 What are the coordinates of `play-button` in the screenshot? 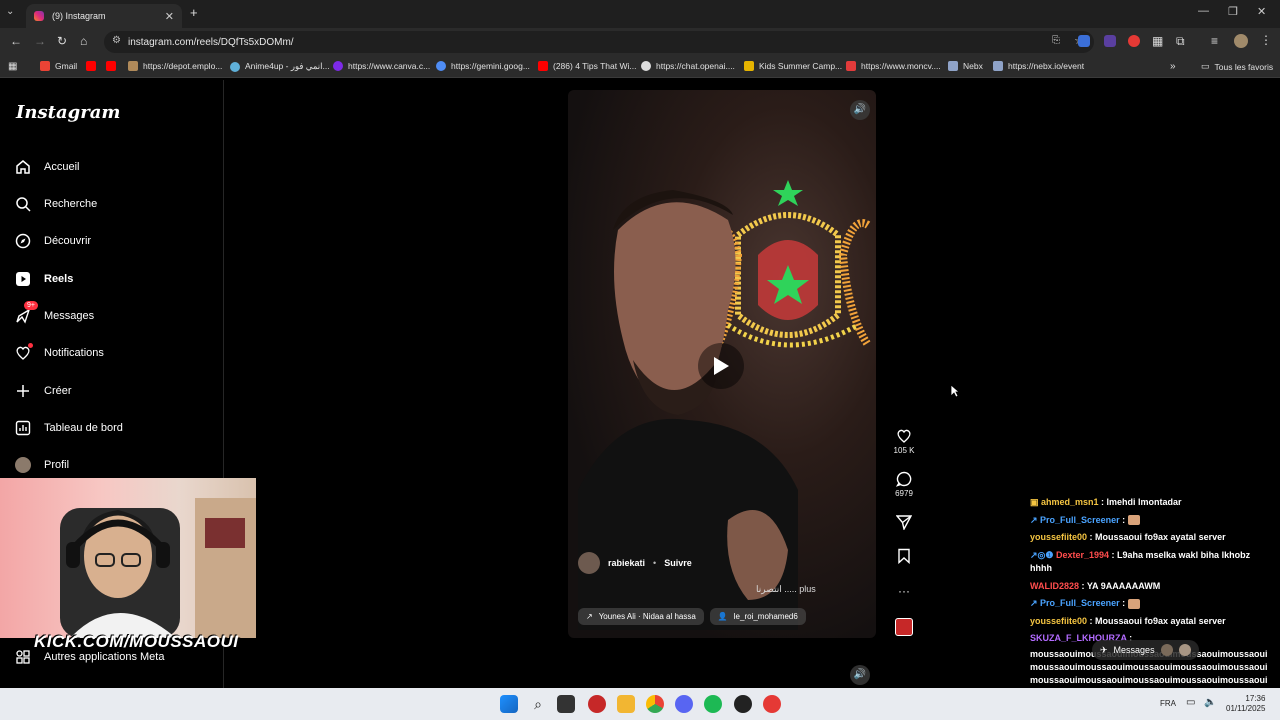 It's located at (721, 366).